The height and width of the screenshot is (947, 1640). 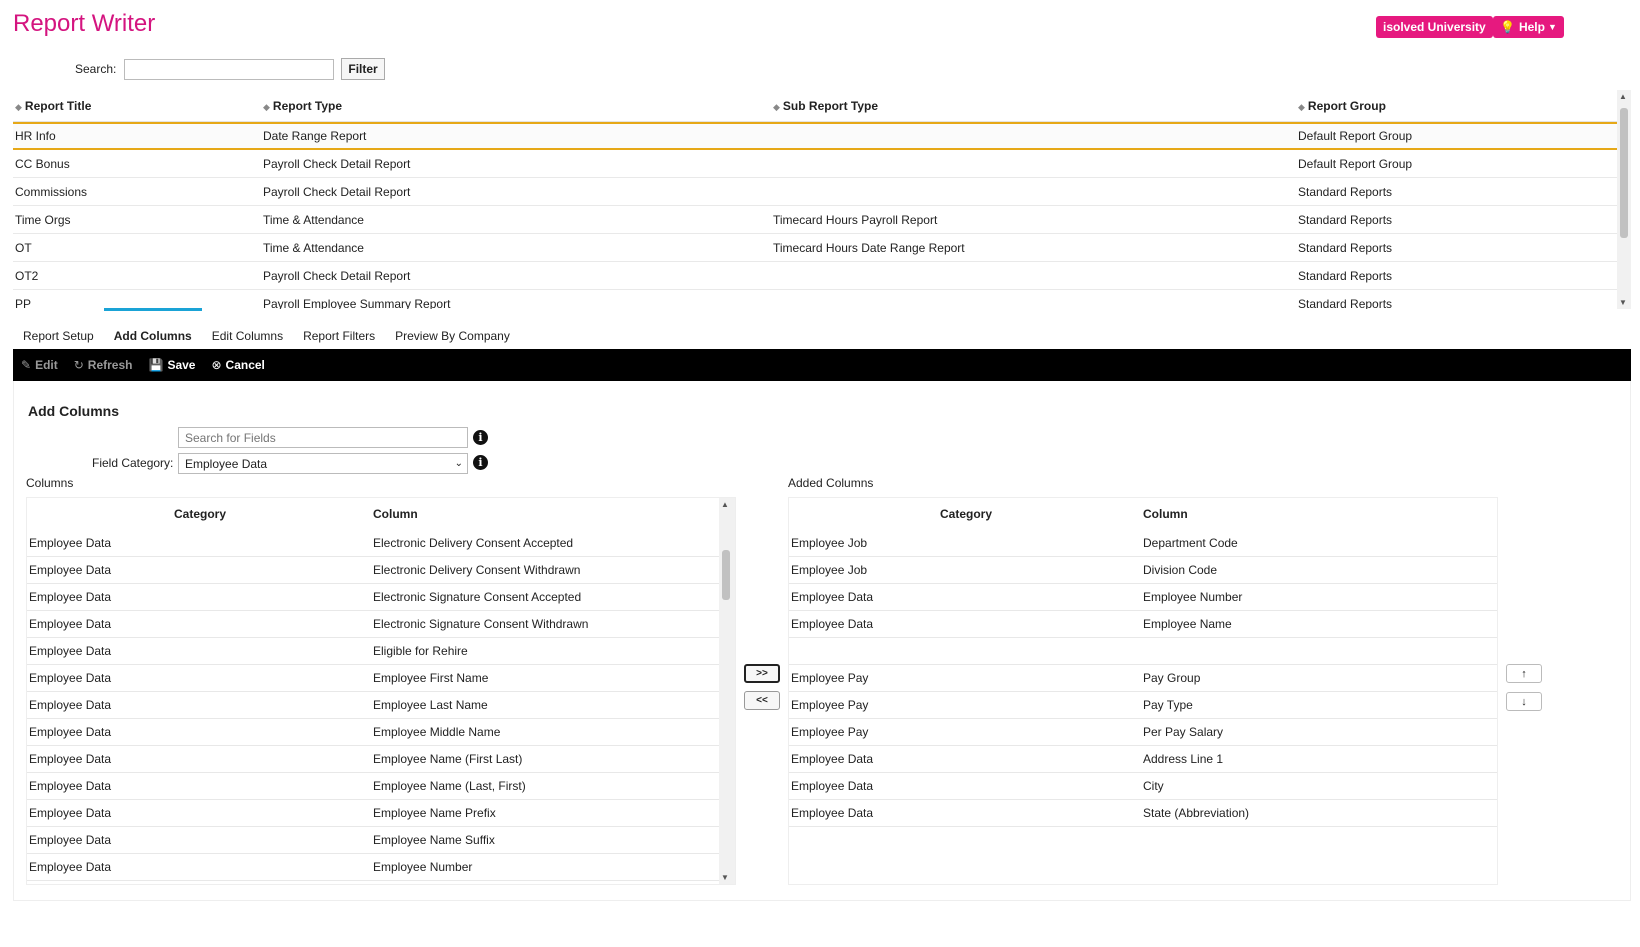 I want to click on help-label: Help, so click(x=1531, y=27).